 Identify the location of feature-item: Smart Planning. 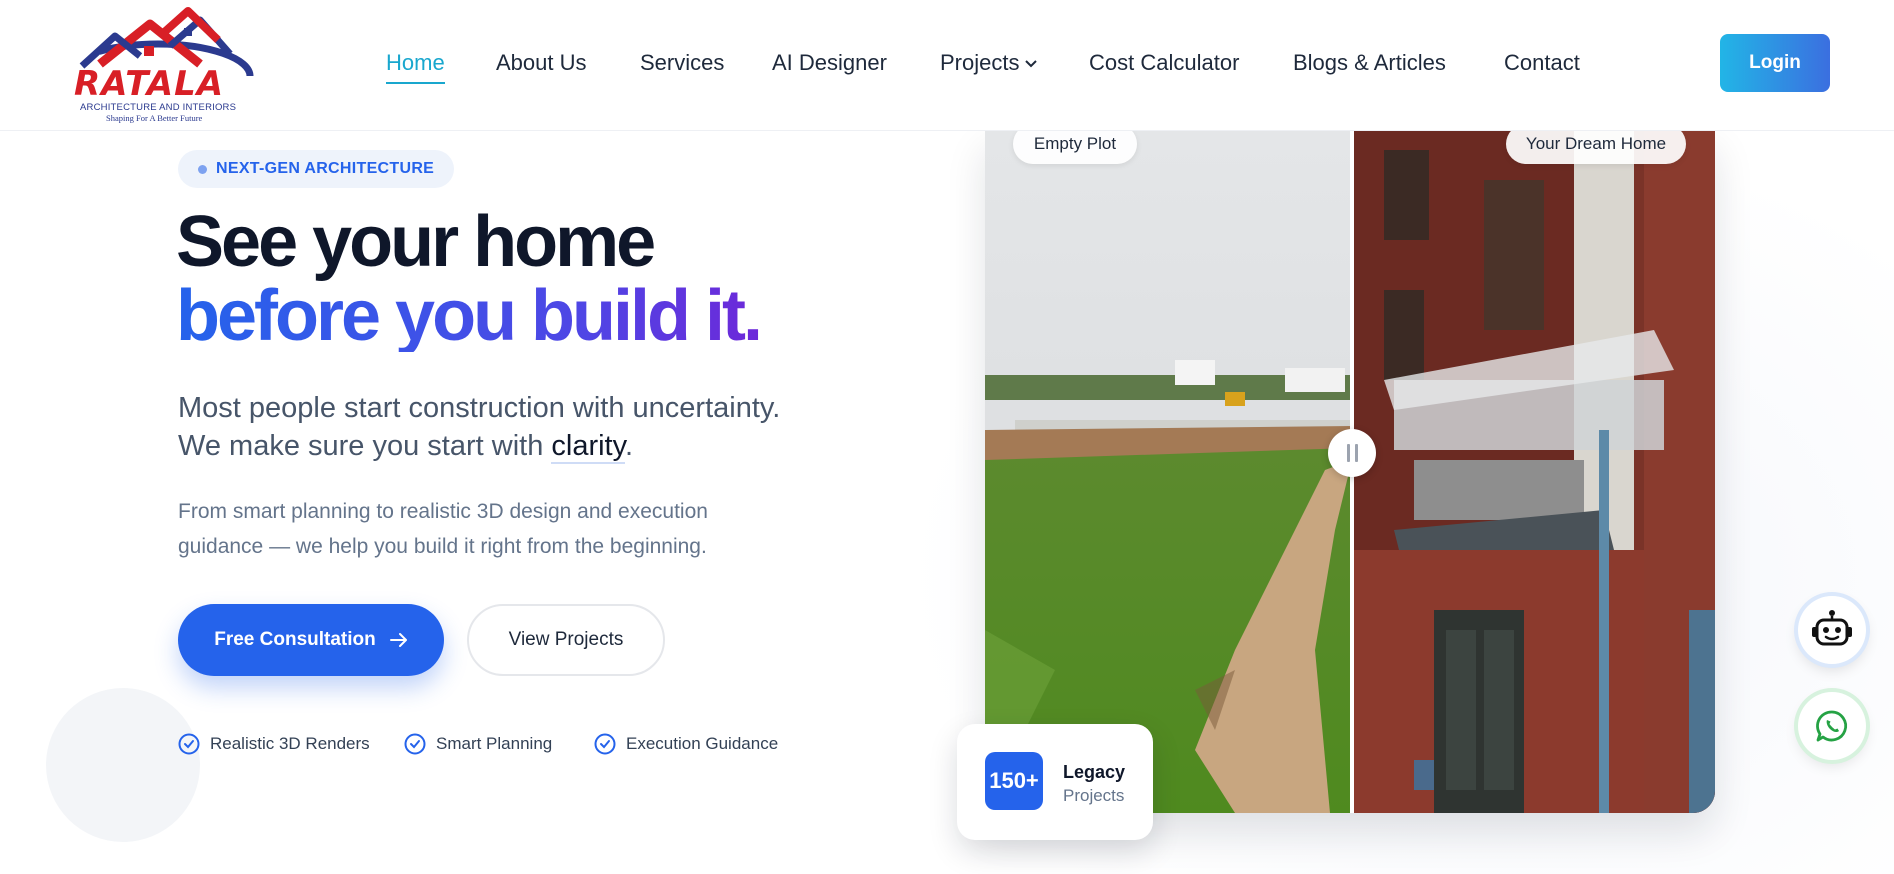
(478, 744).